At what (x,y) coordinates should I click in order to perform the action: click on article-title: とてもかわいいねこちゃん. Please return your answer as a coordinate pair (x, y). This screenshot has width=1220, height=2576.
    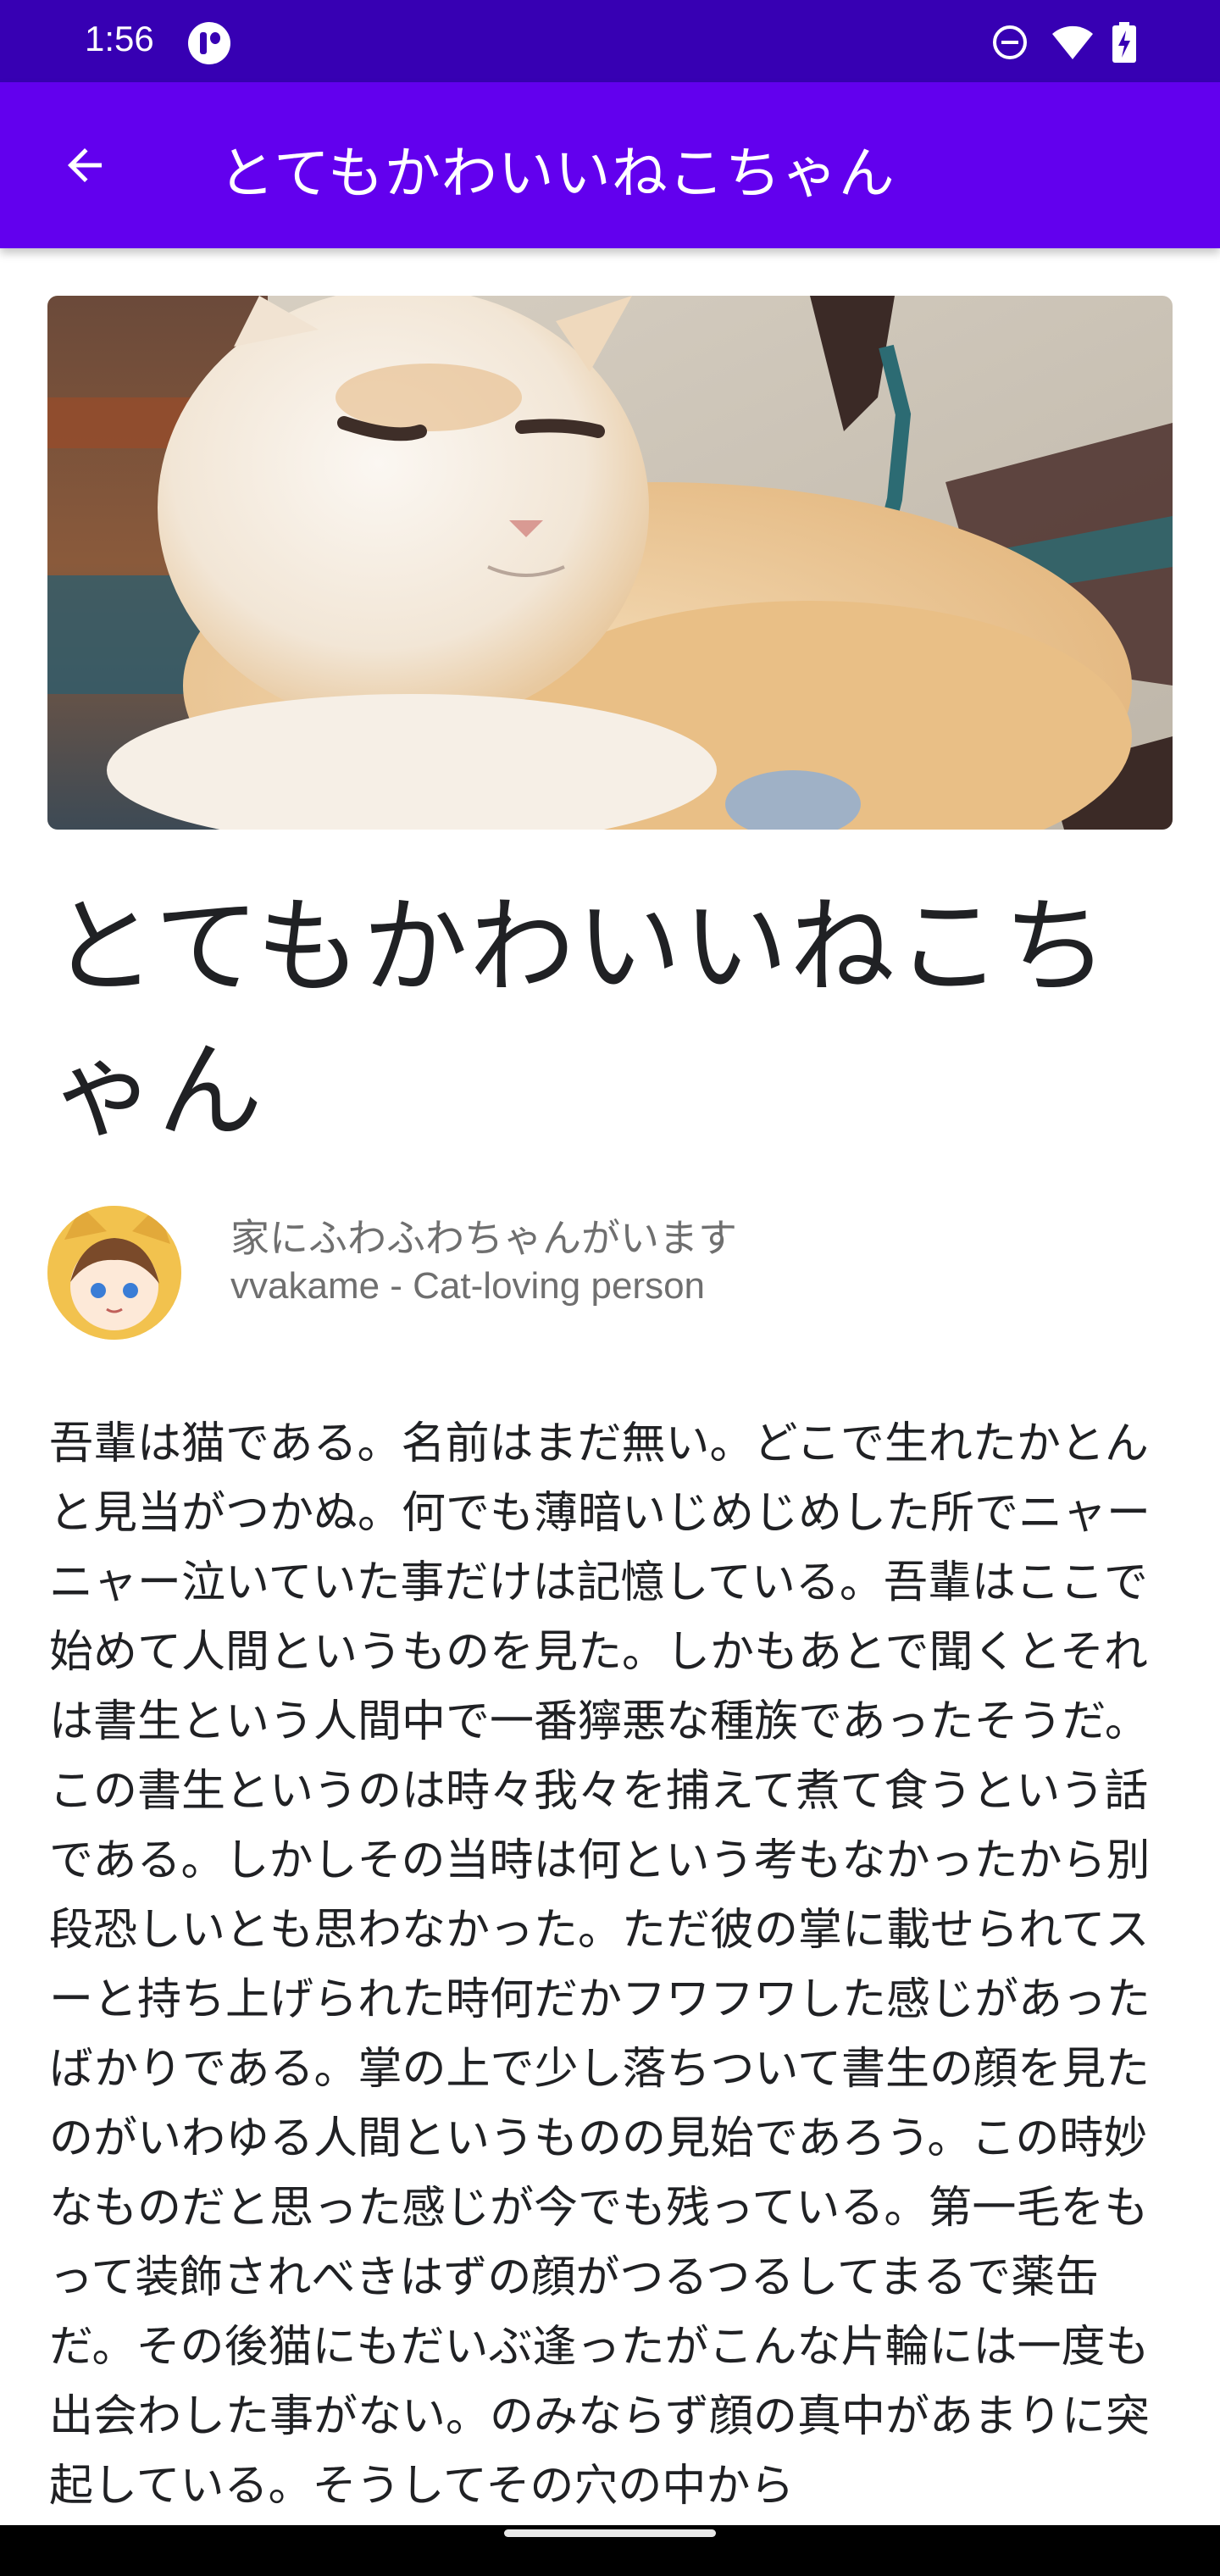
    Looking at the image, I should click on (581, 1019).